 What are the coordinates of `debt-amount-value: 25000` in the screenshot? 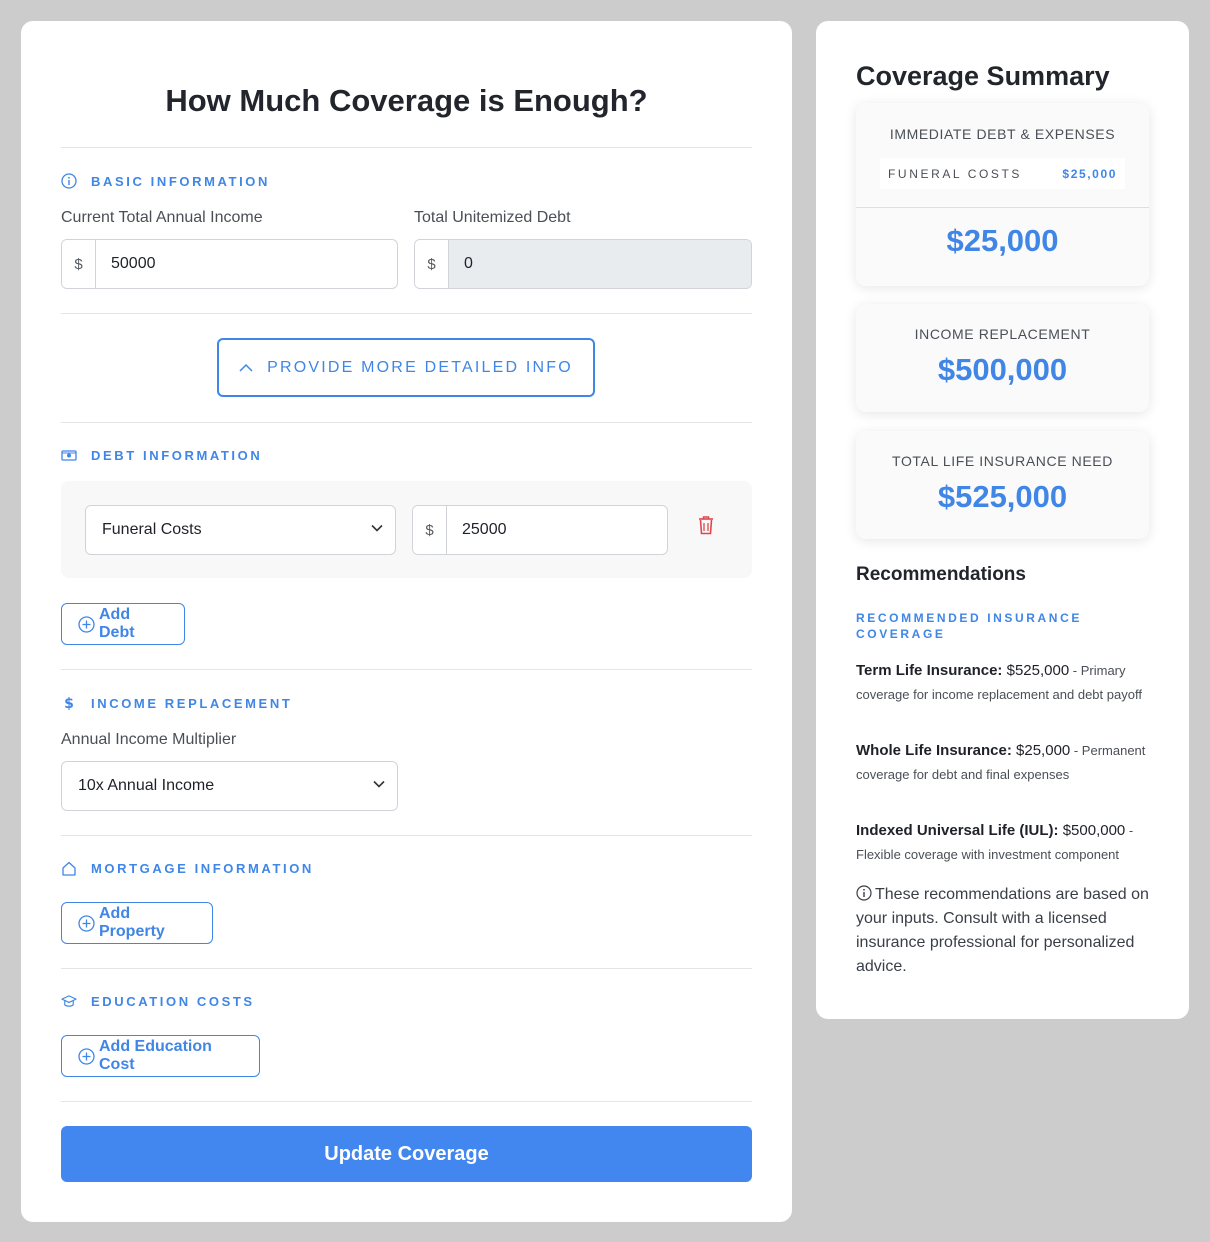 It's located at (557, 530).